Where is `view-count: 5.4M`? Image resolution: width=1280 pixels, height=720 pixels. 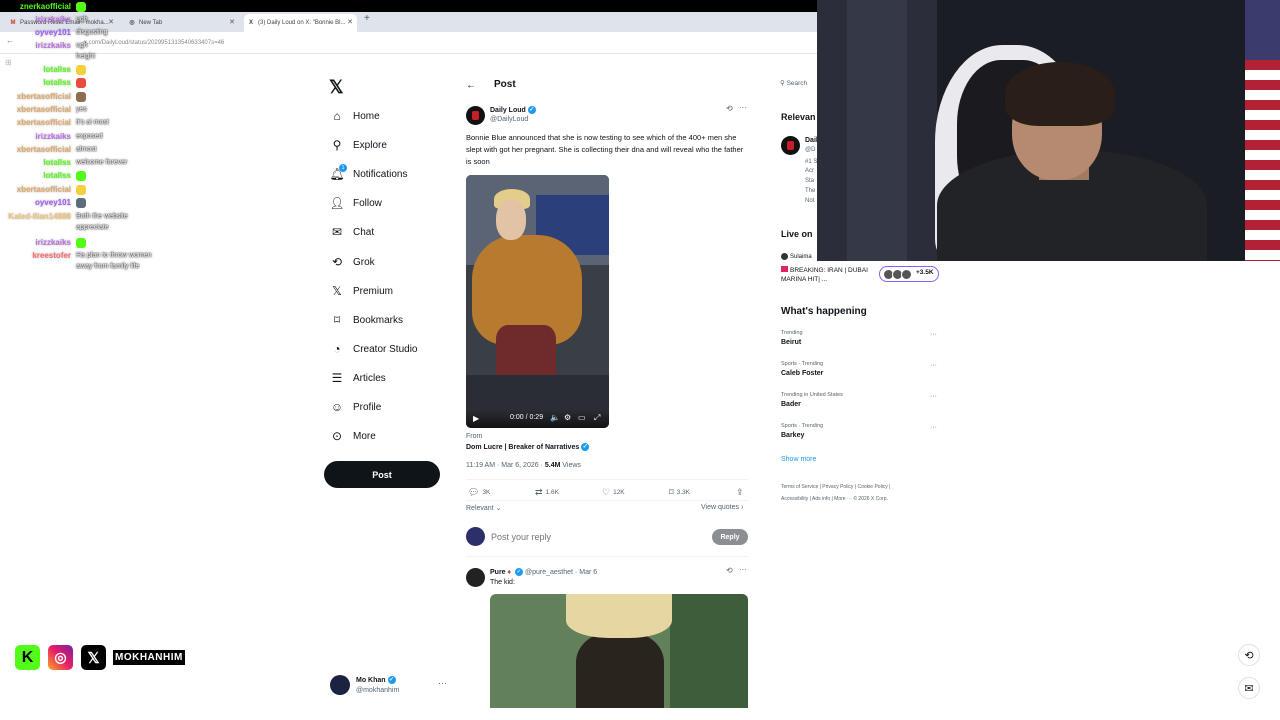 view-count: 5.4M is located at coordinates (552, 465).